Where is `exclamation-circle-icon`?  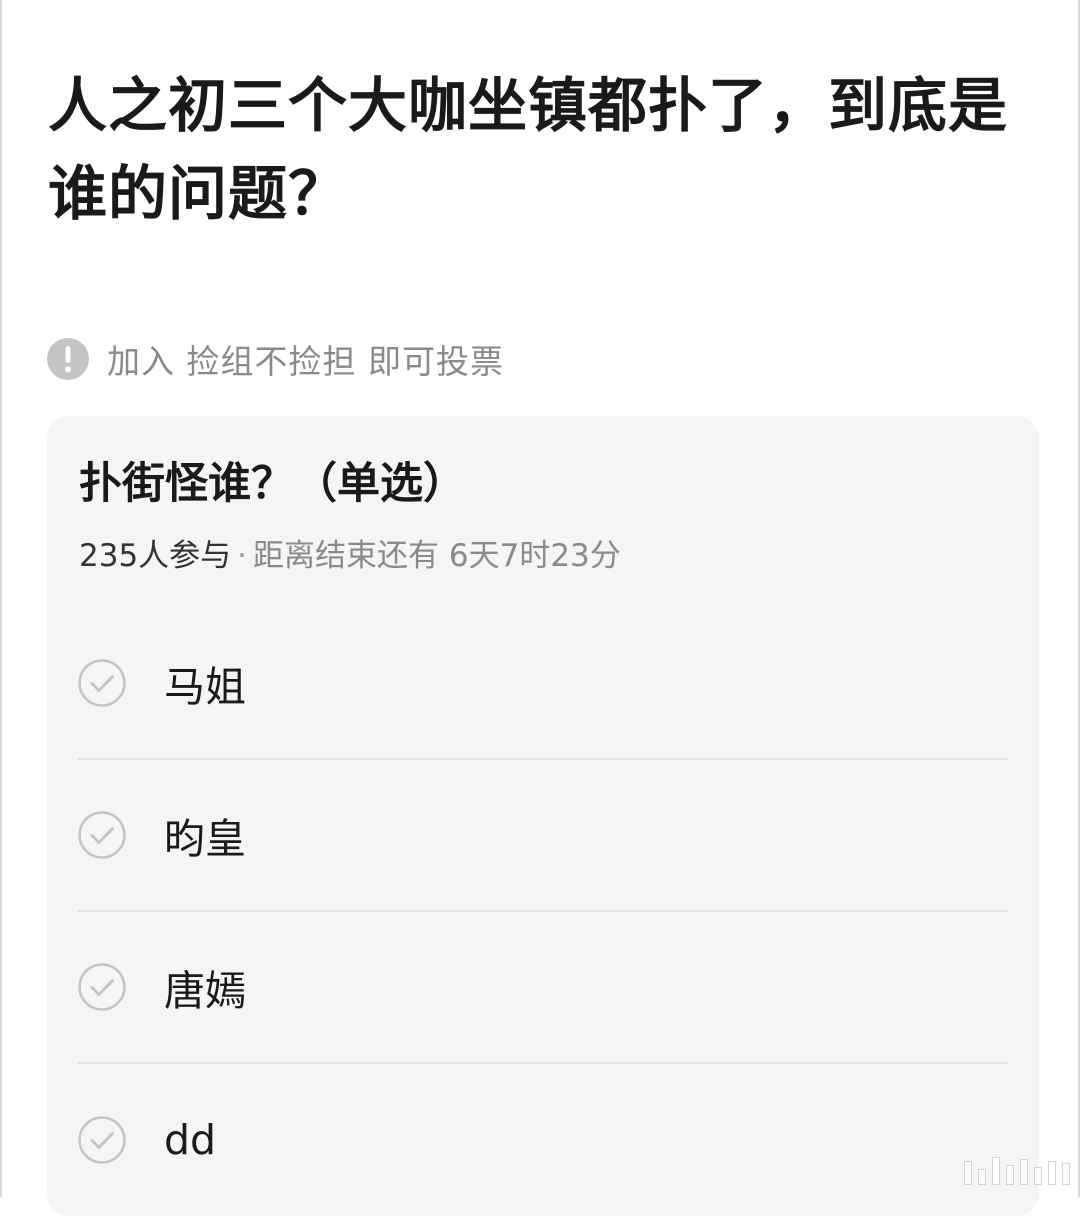
exclamation-circle-icon is located at coordinates (68, 359).